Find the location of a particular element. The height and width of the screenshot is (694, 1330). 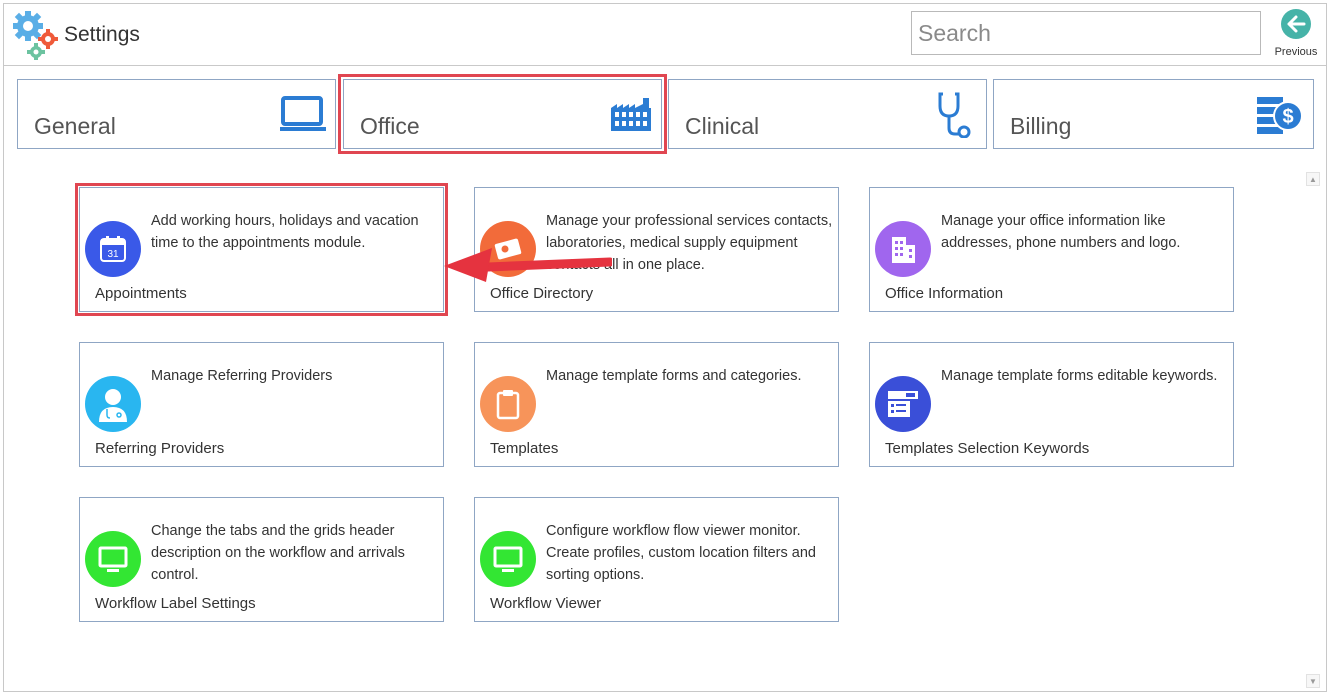

calendar-day: 31 is located at coordinates (113, 254).